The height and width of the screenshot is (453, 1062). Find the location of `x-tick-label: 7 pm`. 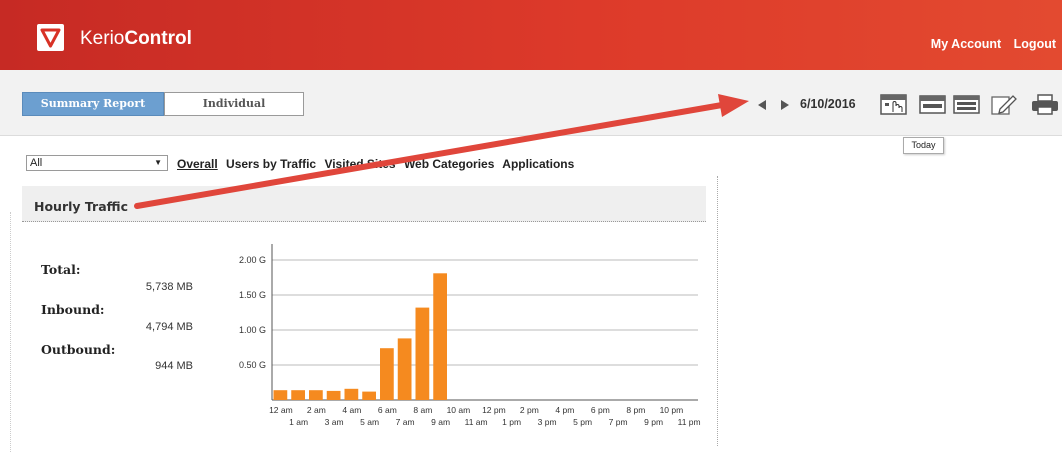

x-tick-label: 7 pm is located at coordinates (618, 422).